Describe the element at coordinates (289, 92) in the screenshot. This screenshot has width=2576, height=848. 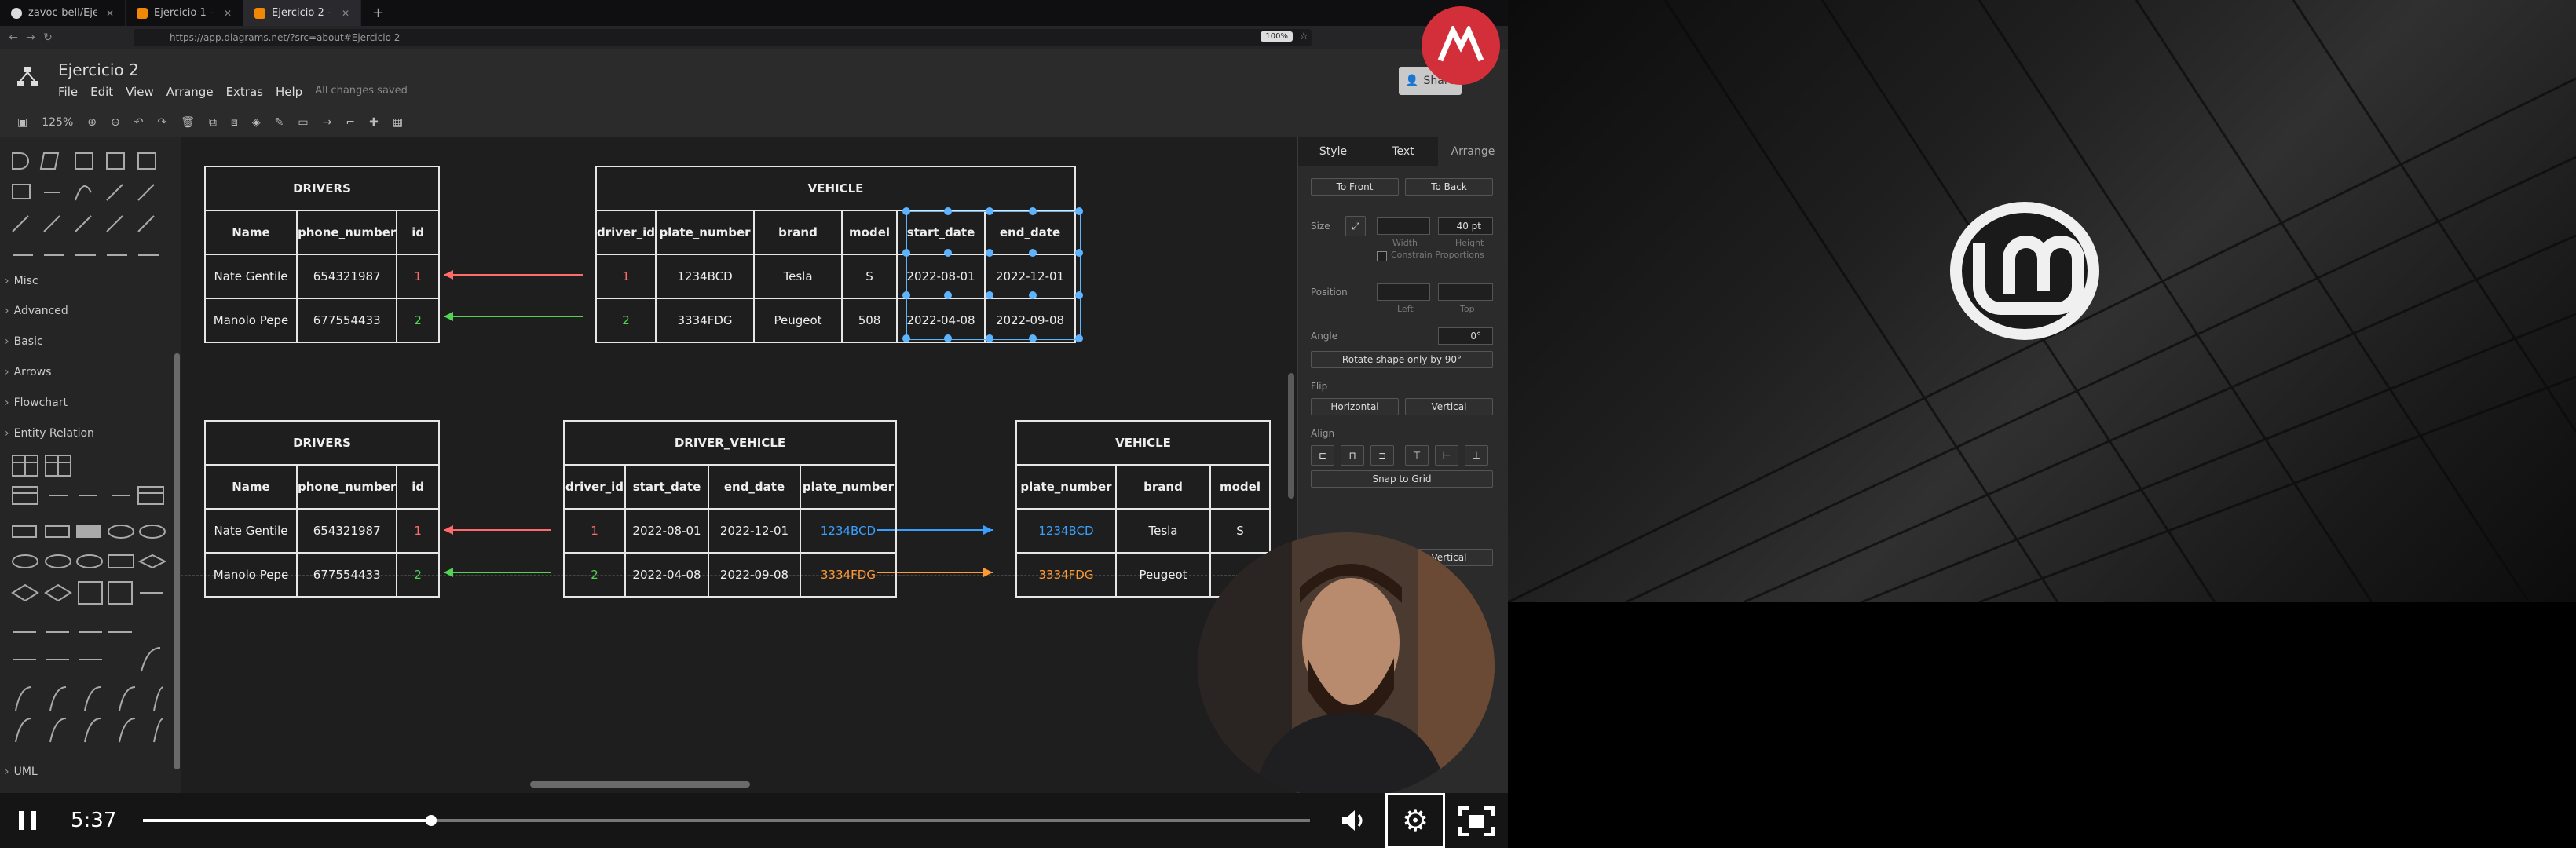
I see `menu-help: Help` at that location.